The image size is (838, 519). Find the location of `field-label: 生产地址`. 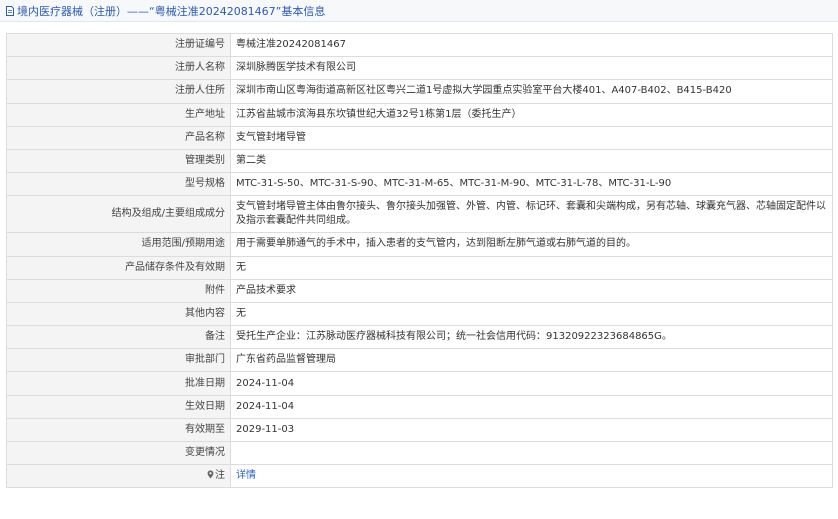

field-label: 生产地址 is located at coordinates (118, 114).